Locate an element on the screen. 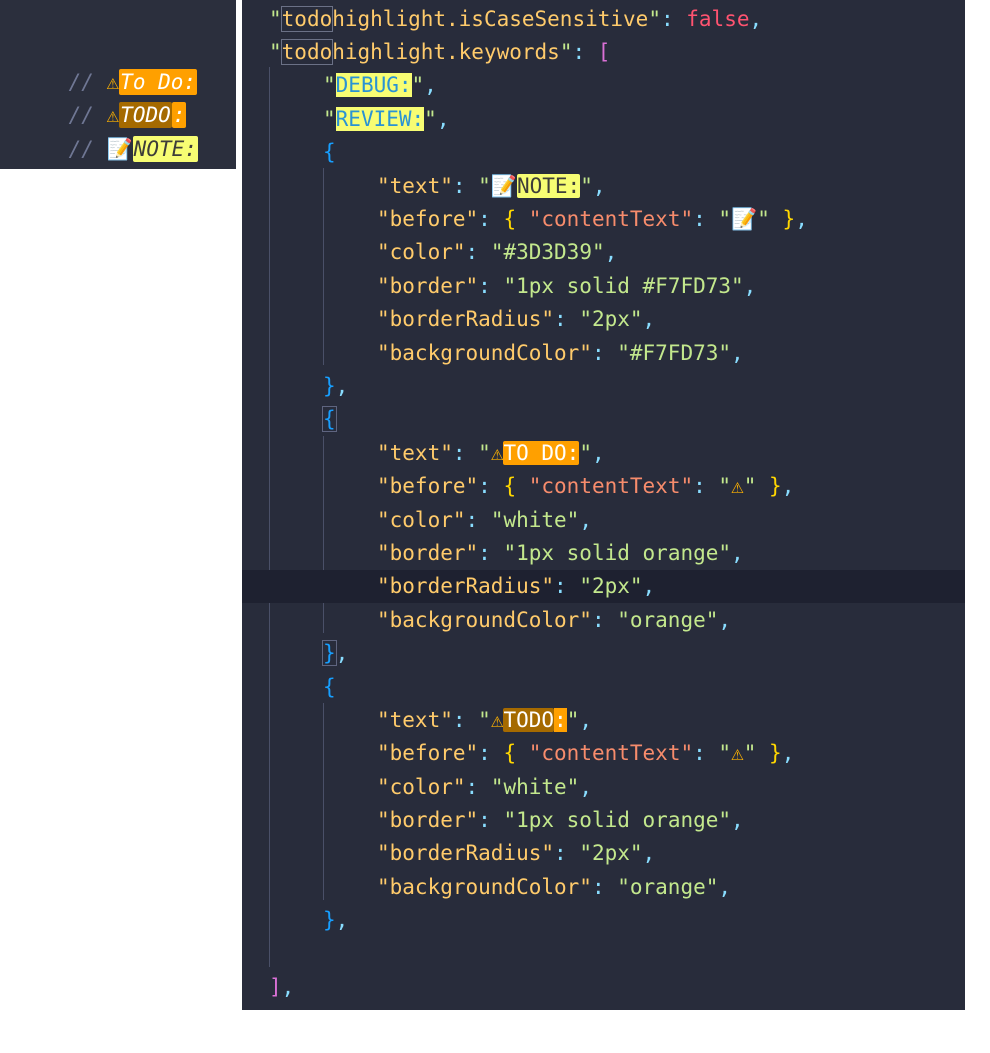 The height and width of the screenshot is (1053, 990). highlight-preview-panel: // ⚠To Do: // ⚠TODO: // 📝NOTE: is located at coordinates (118, 84).